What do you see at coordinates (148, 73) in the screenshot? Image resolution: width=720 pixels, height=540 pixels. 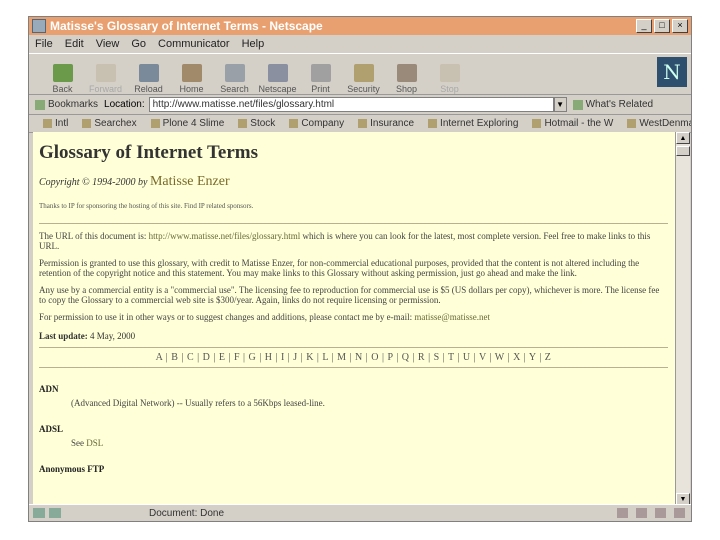 I see `reload-icon` at bounding box center [148, 73].